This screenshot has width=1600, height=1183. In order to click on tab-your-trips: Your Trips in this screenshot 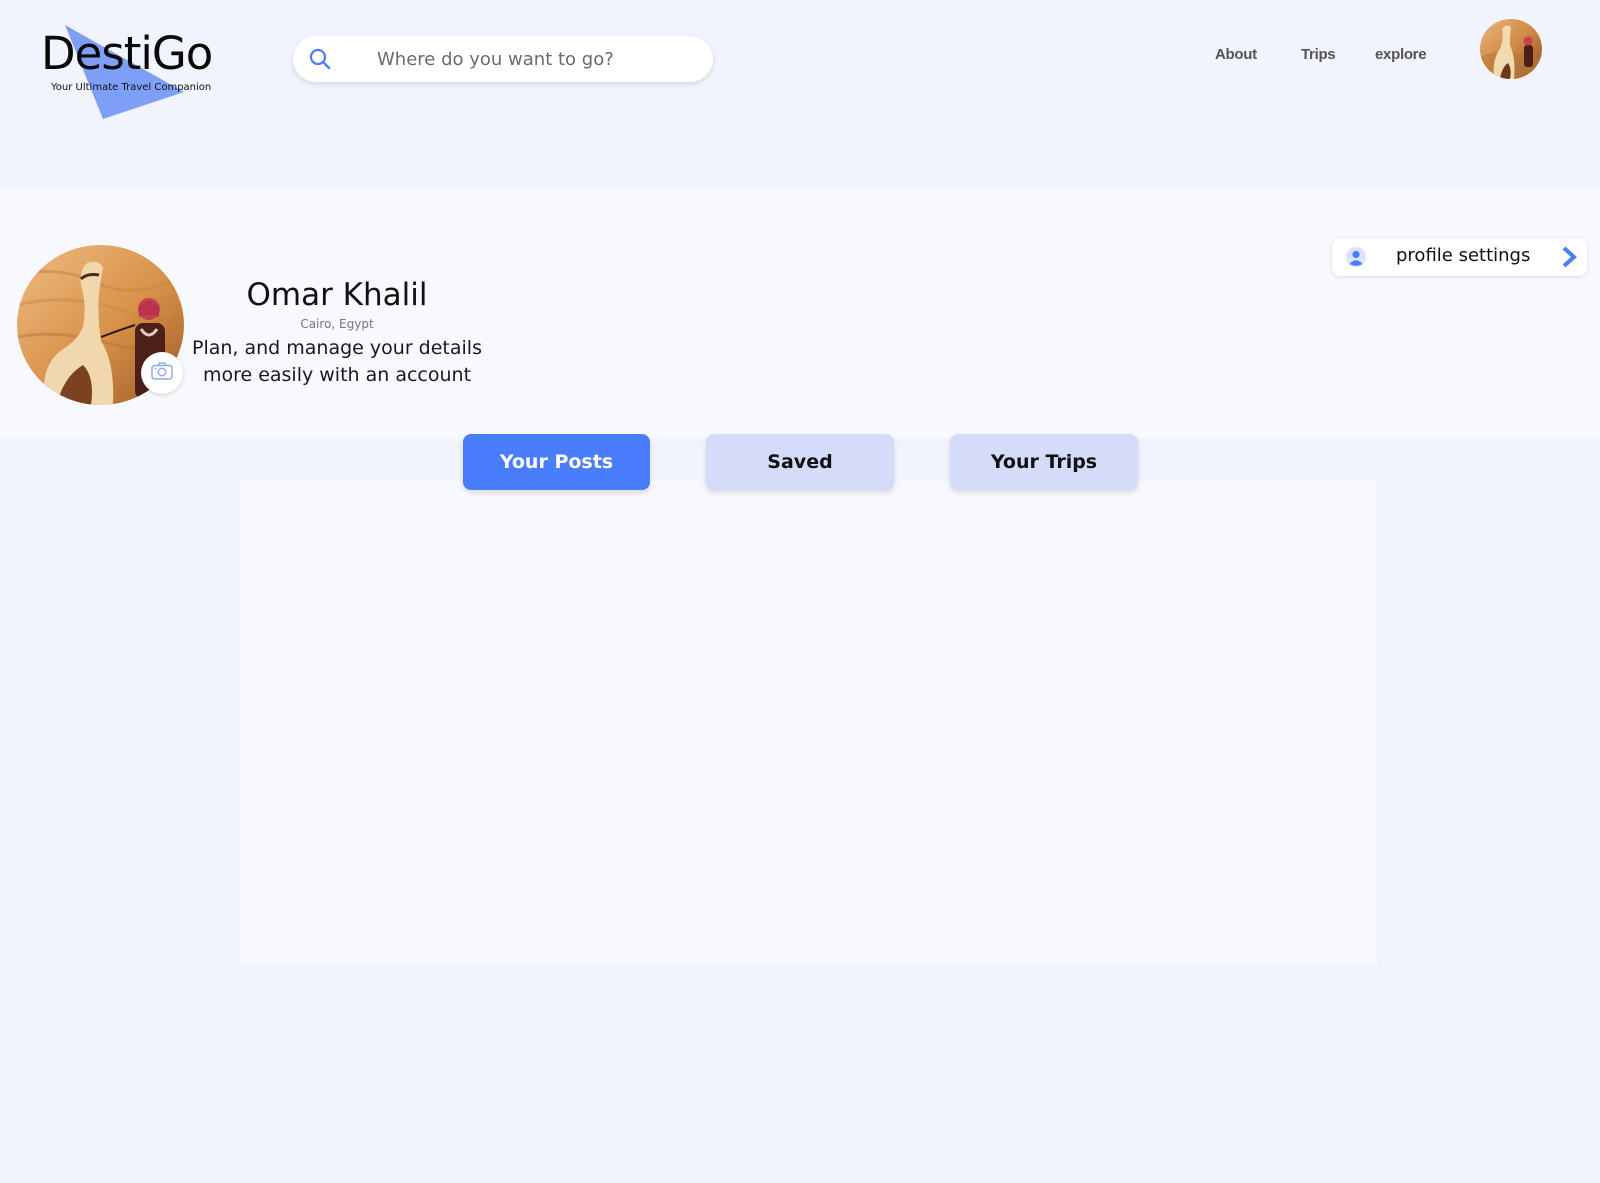, I will do `click(1044, 462)`.